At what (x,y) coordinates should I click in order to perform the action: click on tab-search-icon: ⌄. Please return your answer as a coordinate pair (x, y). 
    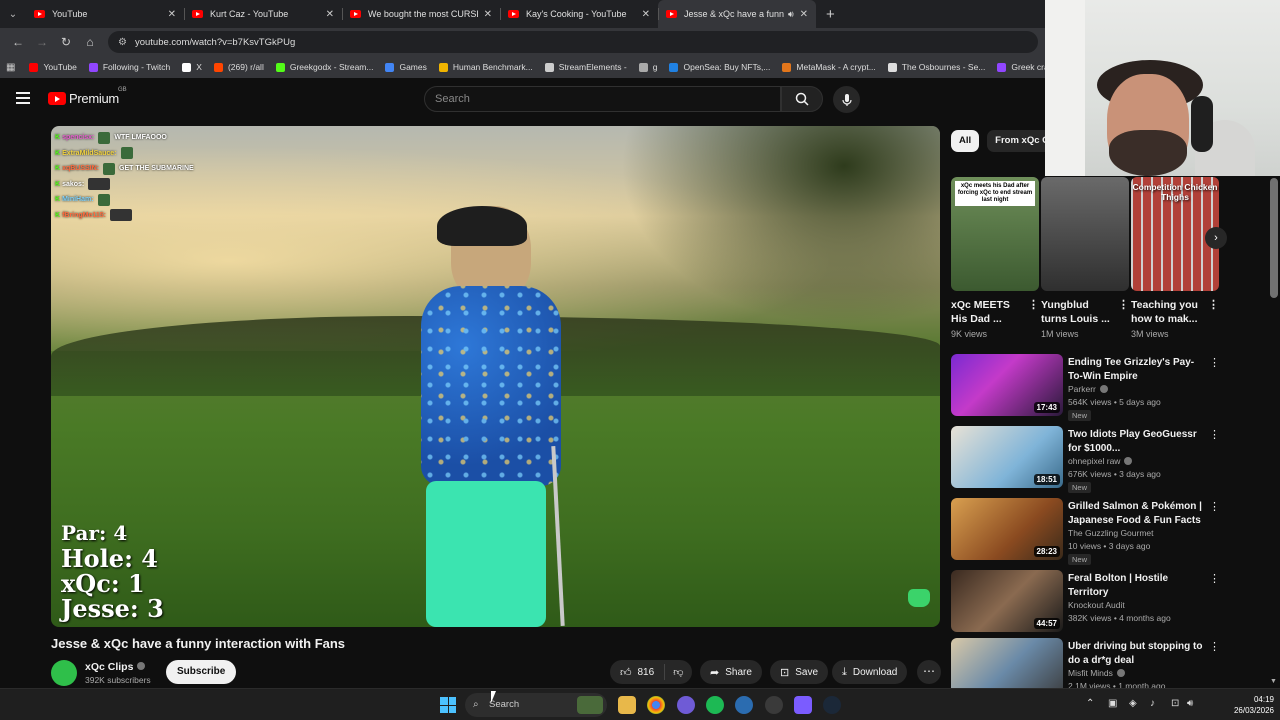
    Looking at the image, I should click on (13, 14).